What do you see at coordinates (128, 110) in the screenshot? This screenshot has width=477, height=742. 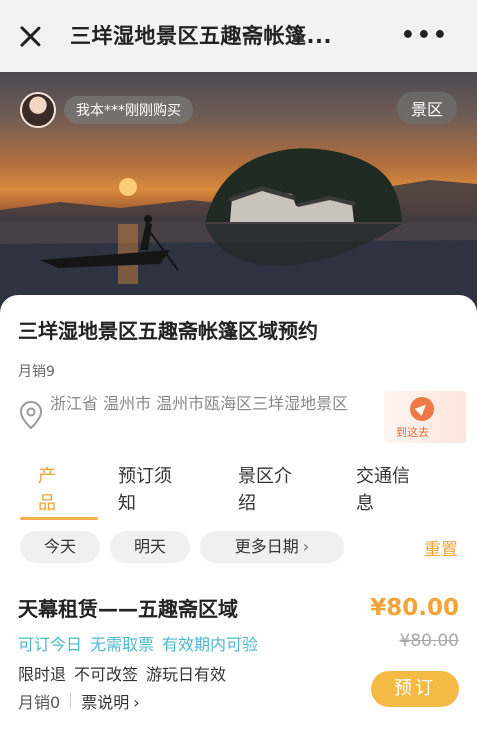 I see `buyer-notice: 我本***刚刚购买` at bounding box center [128, 110].